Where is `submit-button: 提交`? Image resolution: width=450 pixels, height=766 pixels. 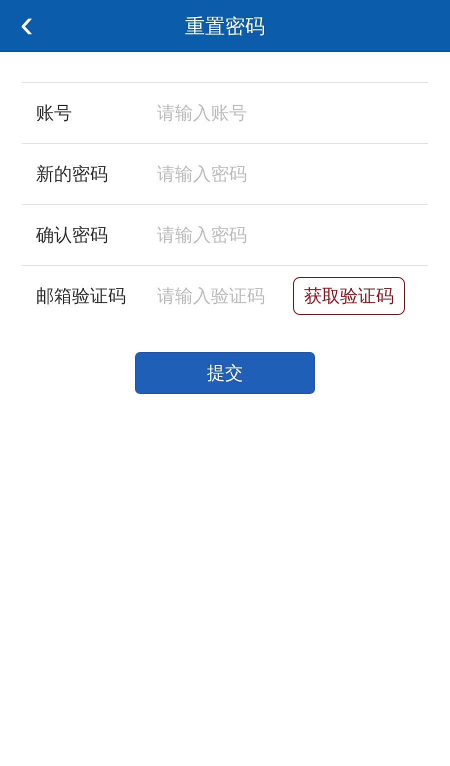
submit-button: 提交 is located at coordinates (225, 373).